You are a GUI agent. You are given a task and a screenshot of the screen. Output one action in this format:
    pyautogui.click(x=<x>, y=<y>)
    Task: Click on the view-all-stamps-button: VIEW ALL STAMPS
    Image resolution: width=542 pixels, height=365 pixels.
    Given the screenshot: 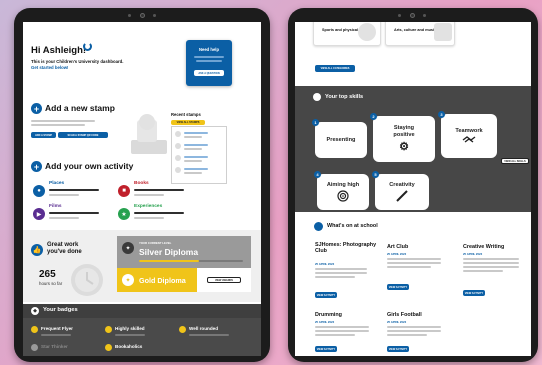 What is the action you would take?
    pyautogui.click(x=188, y=122)
    